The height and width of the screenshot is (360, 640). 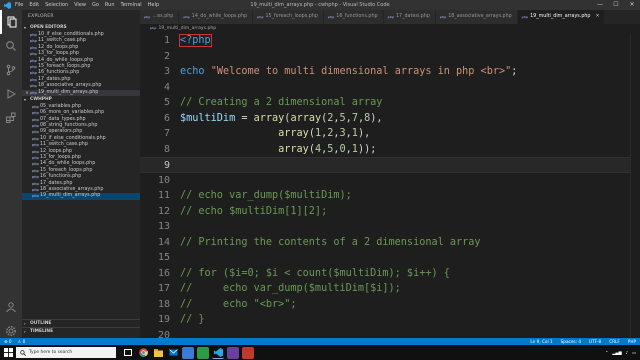 What do you see at coordinates (390, 119) in the screenshot?
I see `code-line: 6 $multiDim = array(array(2,5,7,8),` at bounding box center [390, 119].